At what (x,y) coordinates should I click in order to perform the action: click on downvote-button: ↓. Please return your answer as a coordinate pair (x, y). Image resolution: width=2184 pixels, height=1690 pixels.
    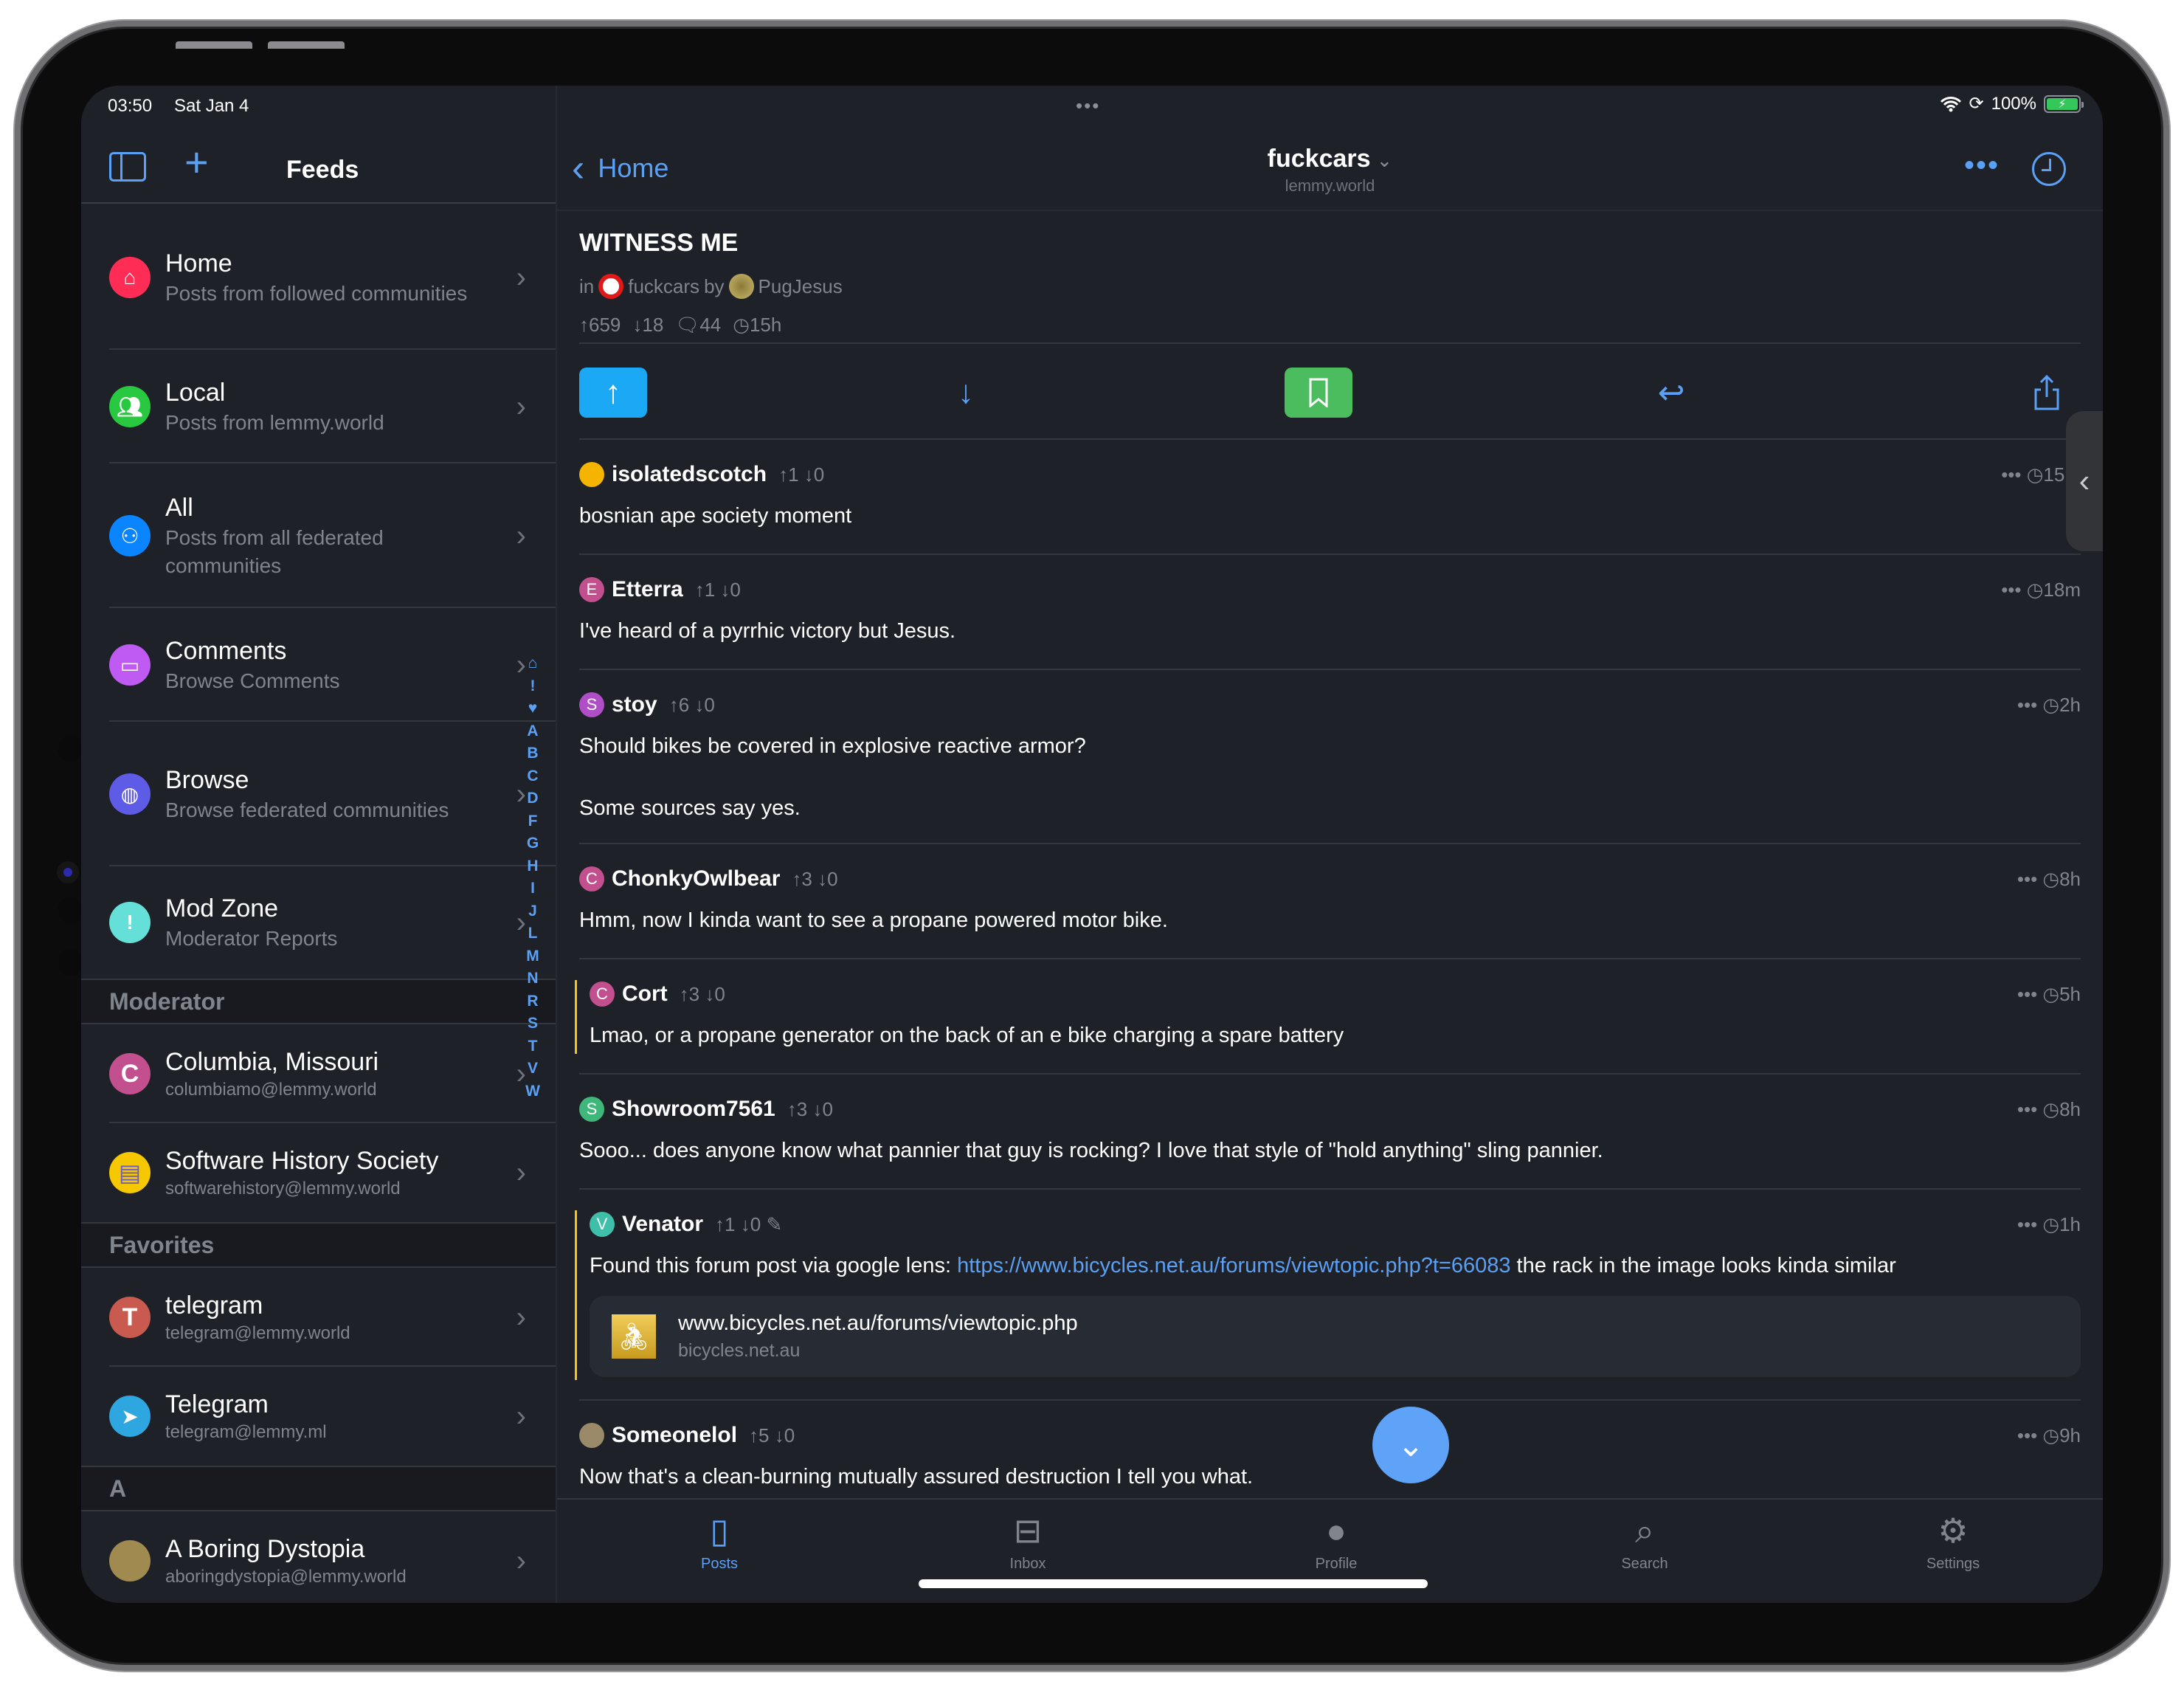
    Looking at the image, I should click on (966, 393).